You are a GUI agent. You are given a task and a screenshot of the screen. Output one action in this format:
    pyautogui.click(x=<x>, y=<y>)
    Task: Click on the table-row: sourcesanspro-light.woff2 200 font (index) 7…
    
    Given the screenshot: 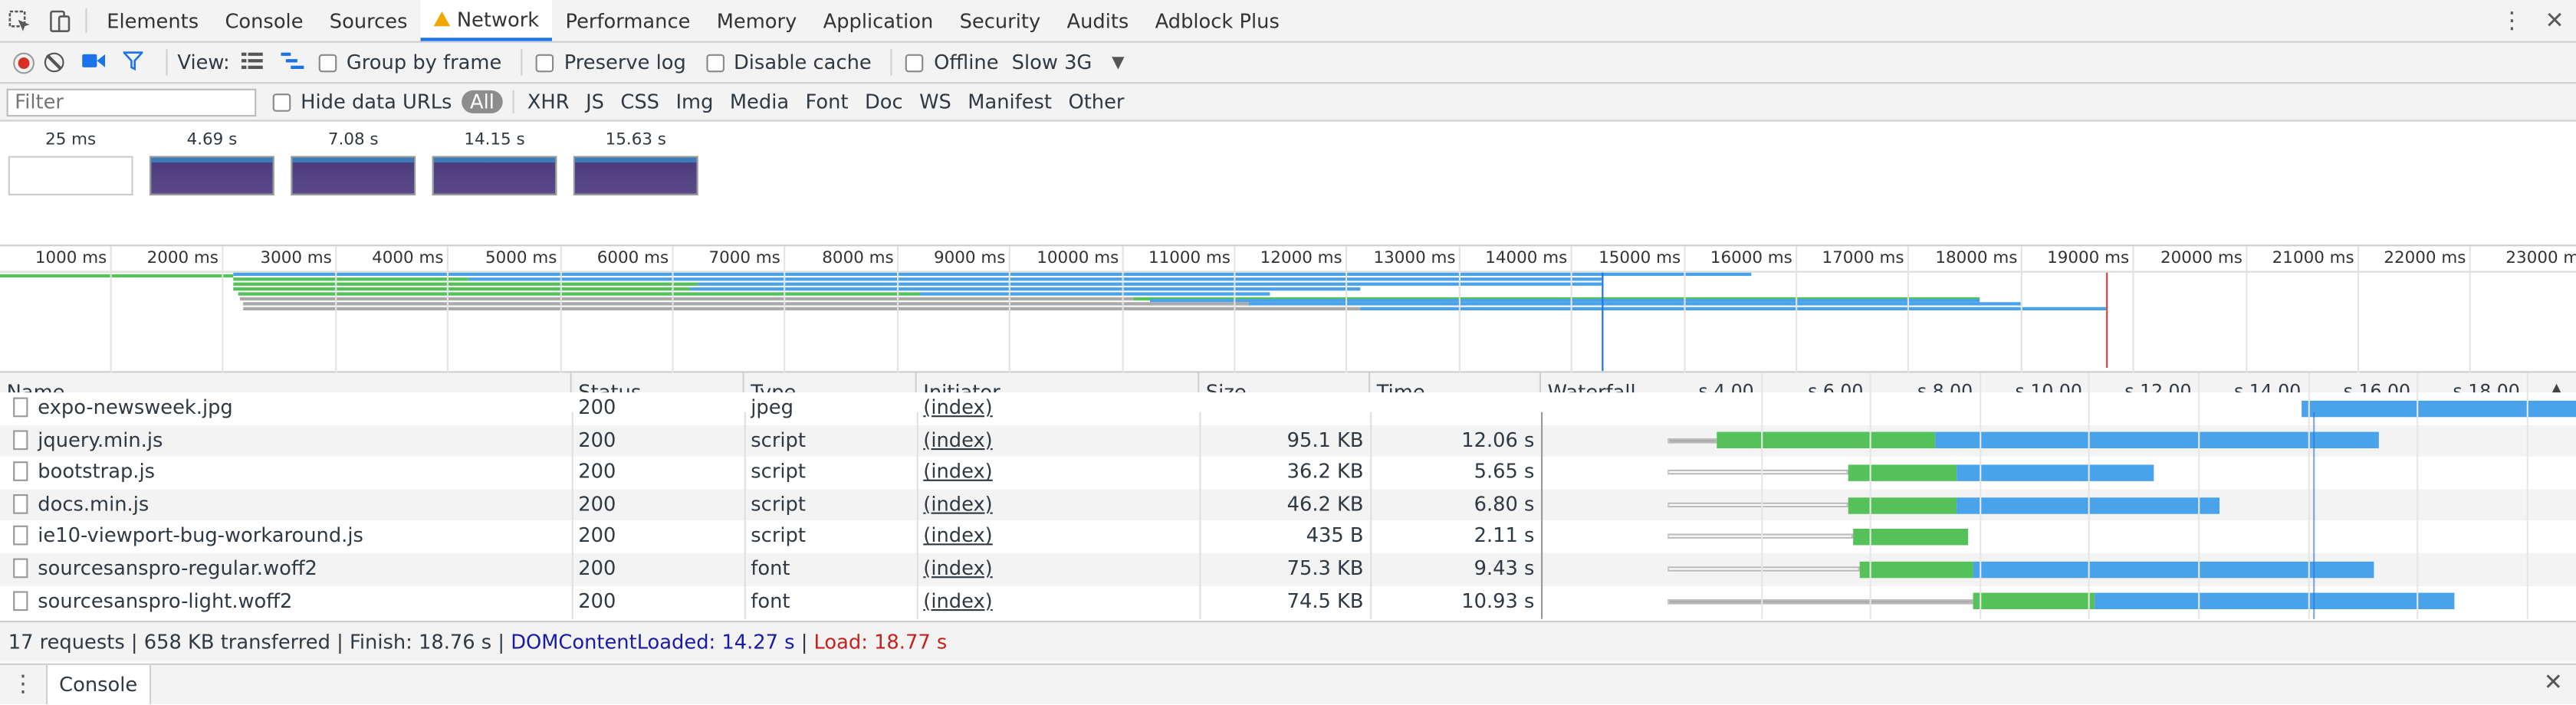 What is the action you would take?
    pyautogui.click(x=1288, y=601)
    